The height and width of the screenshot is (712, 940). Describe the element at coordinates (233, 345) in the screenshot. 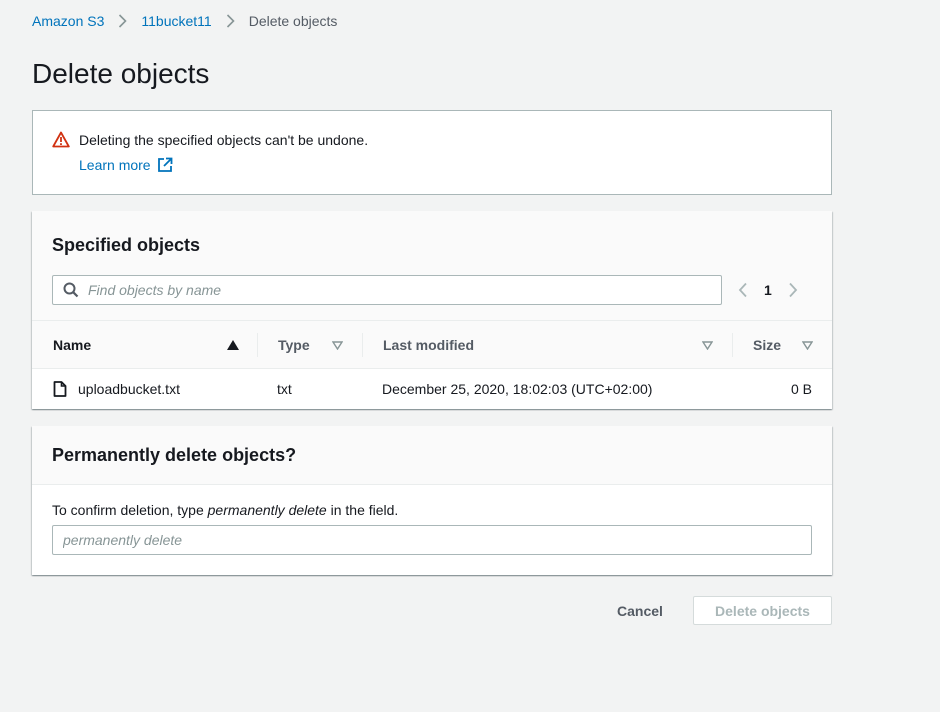

I see `sort-ascending-icon` at that location.